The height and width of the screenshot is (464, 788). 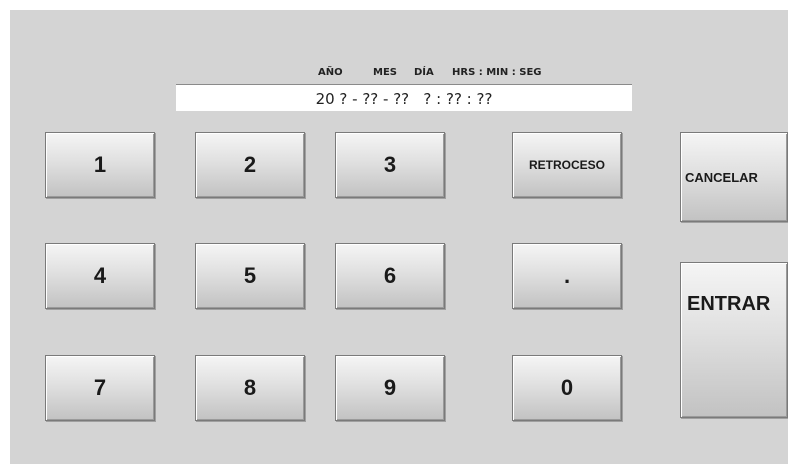 What do you see at coordinates (390, 165) in the screenshot?
I see `key-3-button: 3` at bounding box center [390, 165].